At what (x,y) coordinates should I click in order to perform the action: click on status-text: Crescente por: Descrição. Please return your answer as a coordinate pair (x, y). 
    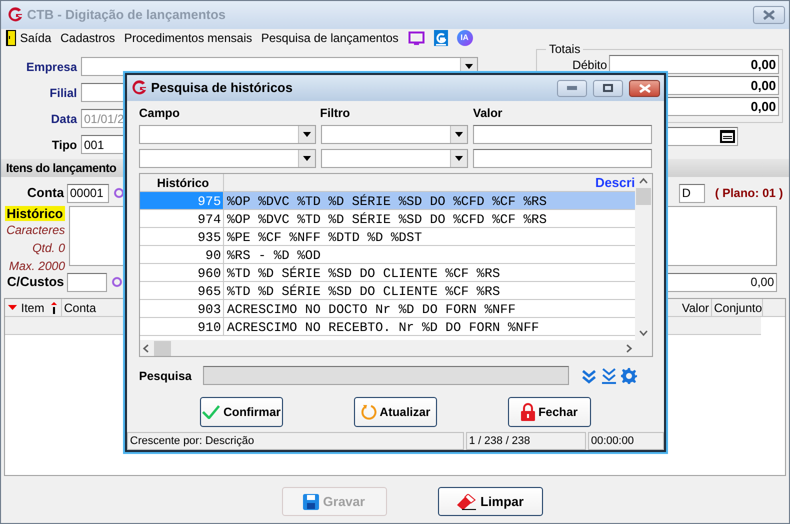
    Looking at the image, I should click on (295, 441).